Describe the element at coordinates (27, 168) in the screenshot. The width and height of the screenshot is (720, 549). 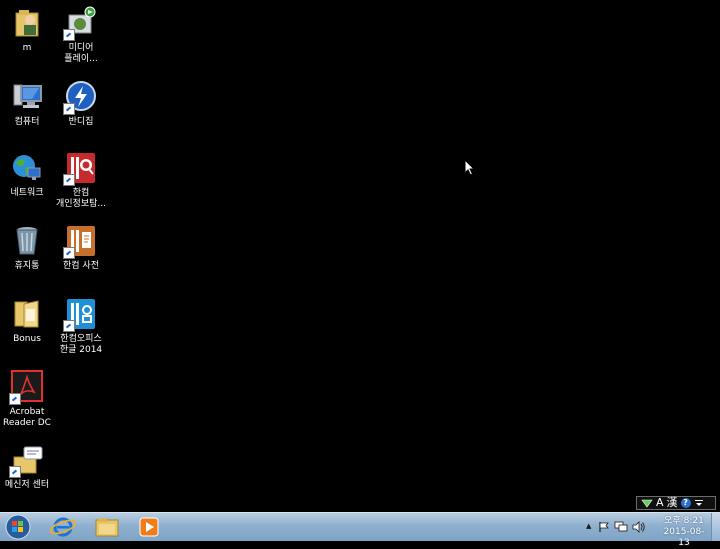
I see `network-globe-icon` at that location.